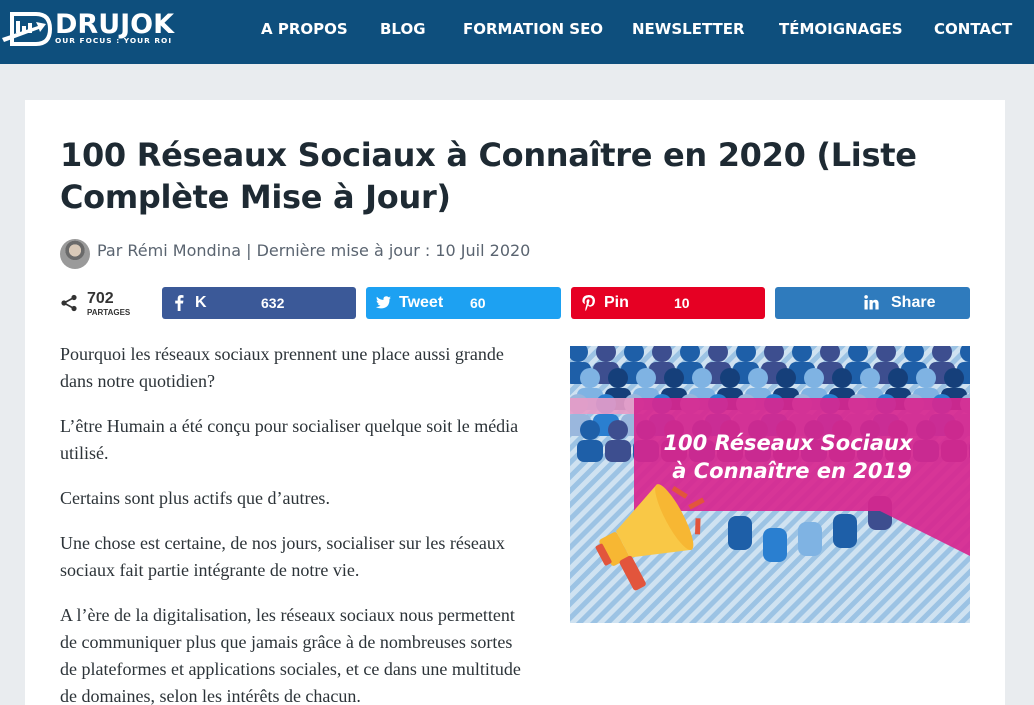 This screenshot has height=705, width=1034. I want to click on pinterest-share-count: 10, so click(682, 303).